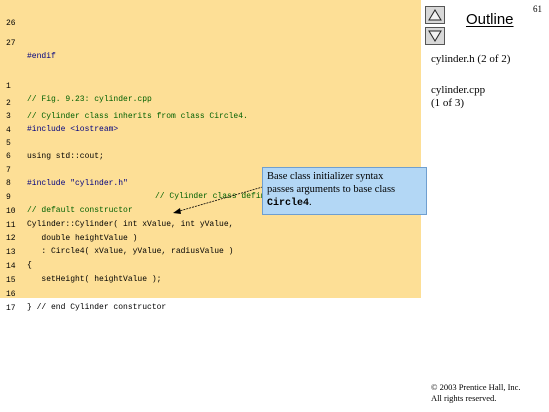 The height and width of the screenshot is (412, 549). I want to click on callout-code: Circle4, so click(288, 203).